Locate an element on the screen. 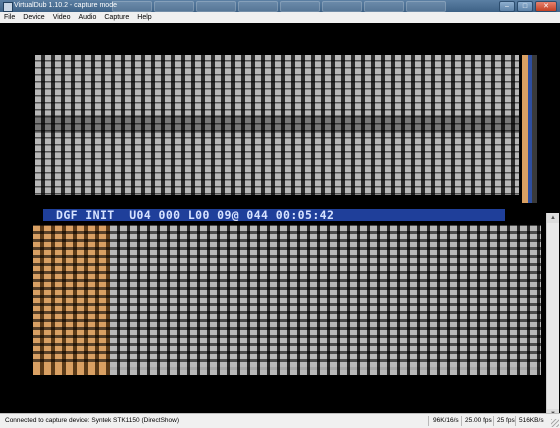 The image size is (560, 428). title-bar: VirtualDub 1.10.2 - capture mode – □ ✕ is located at coordinates (280, 6).